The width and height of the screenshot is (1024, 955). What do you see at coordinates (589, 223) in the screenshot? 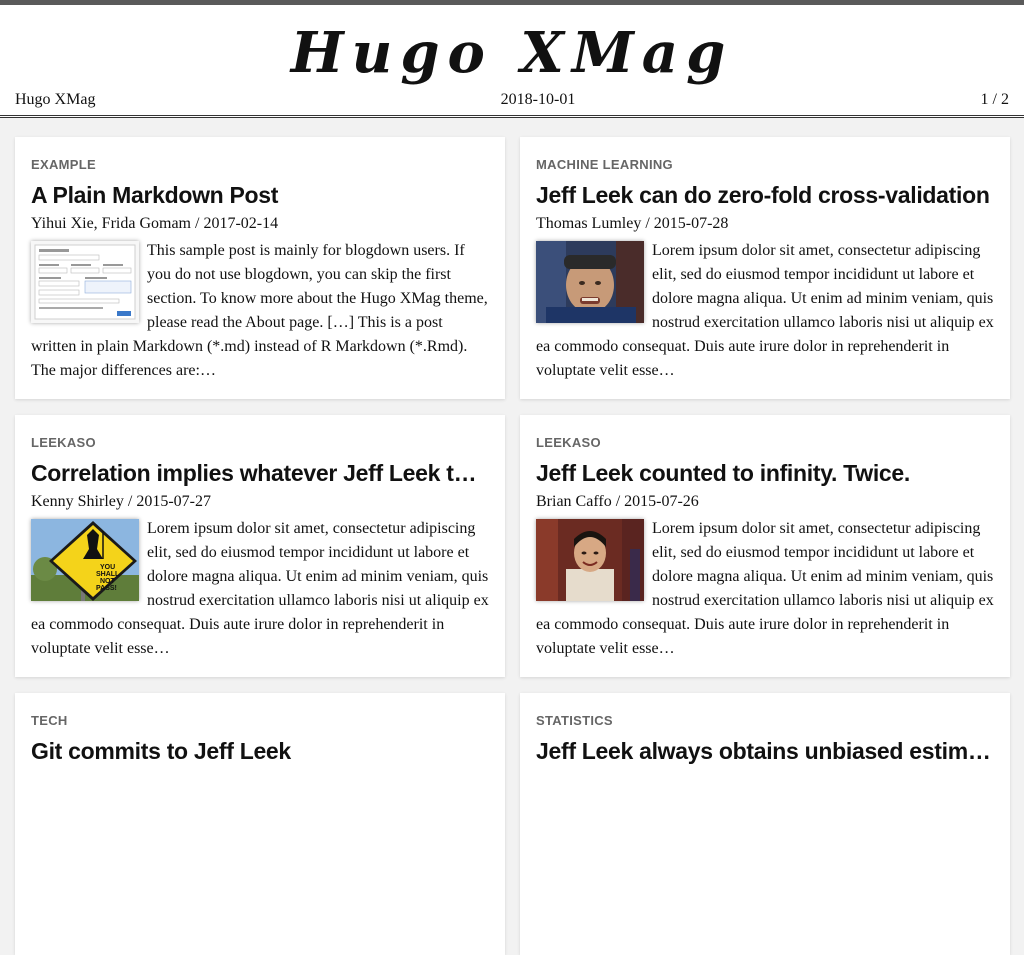
I see `post-authors: Thomas Lumley` at bounding box center [589, 223].